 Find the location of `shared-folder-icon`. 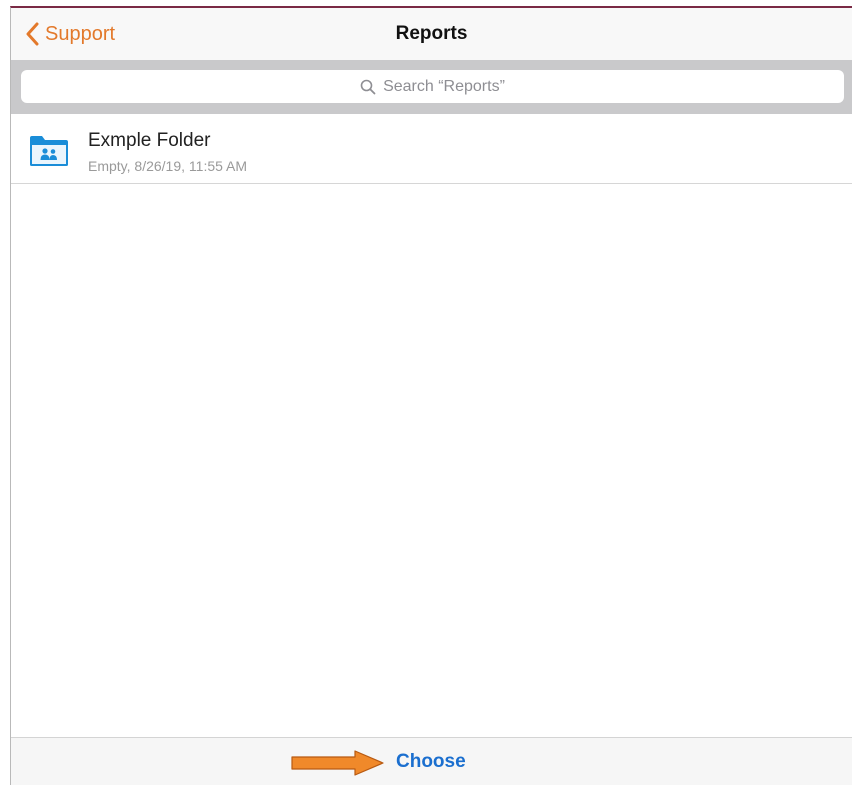

shared-folder-icon is located at coordinates (49, 151).